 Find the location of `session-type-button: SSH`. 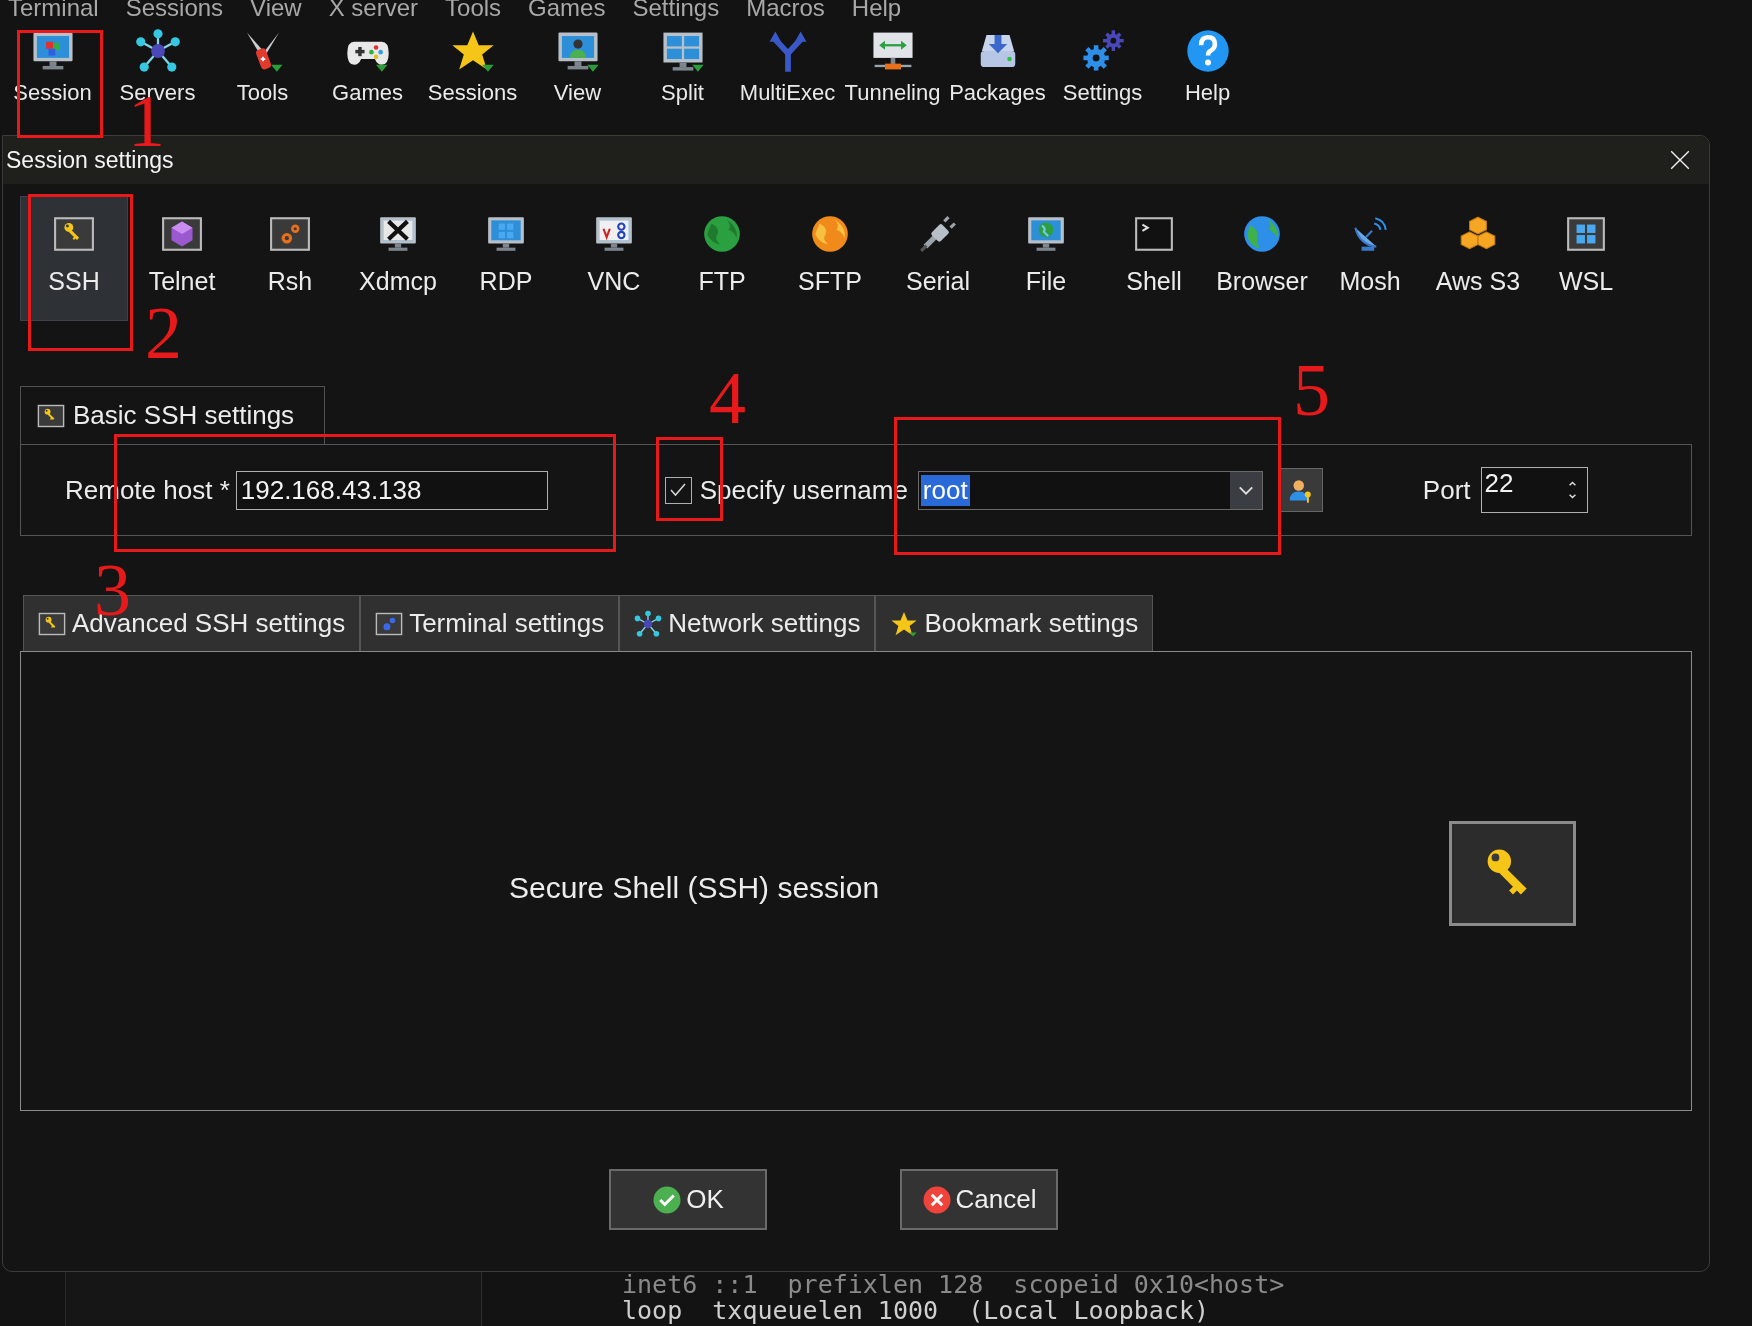

session-type-button: SSH is located at coordinates (74, 258).